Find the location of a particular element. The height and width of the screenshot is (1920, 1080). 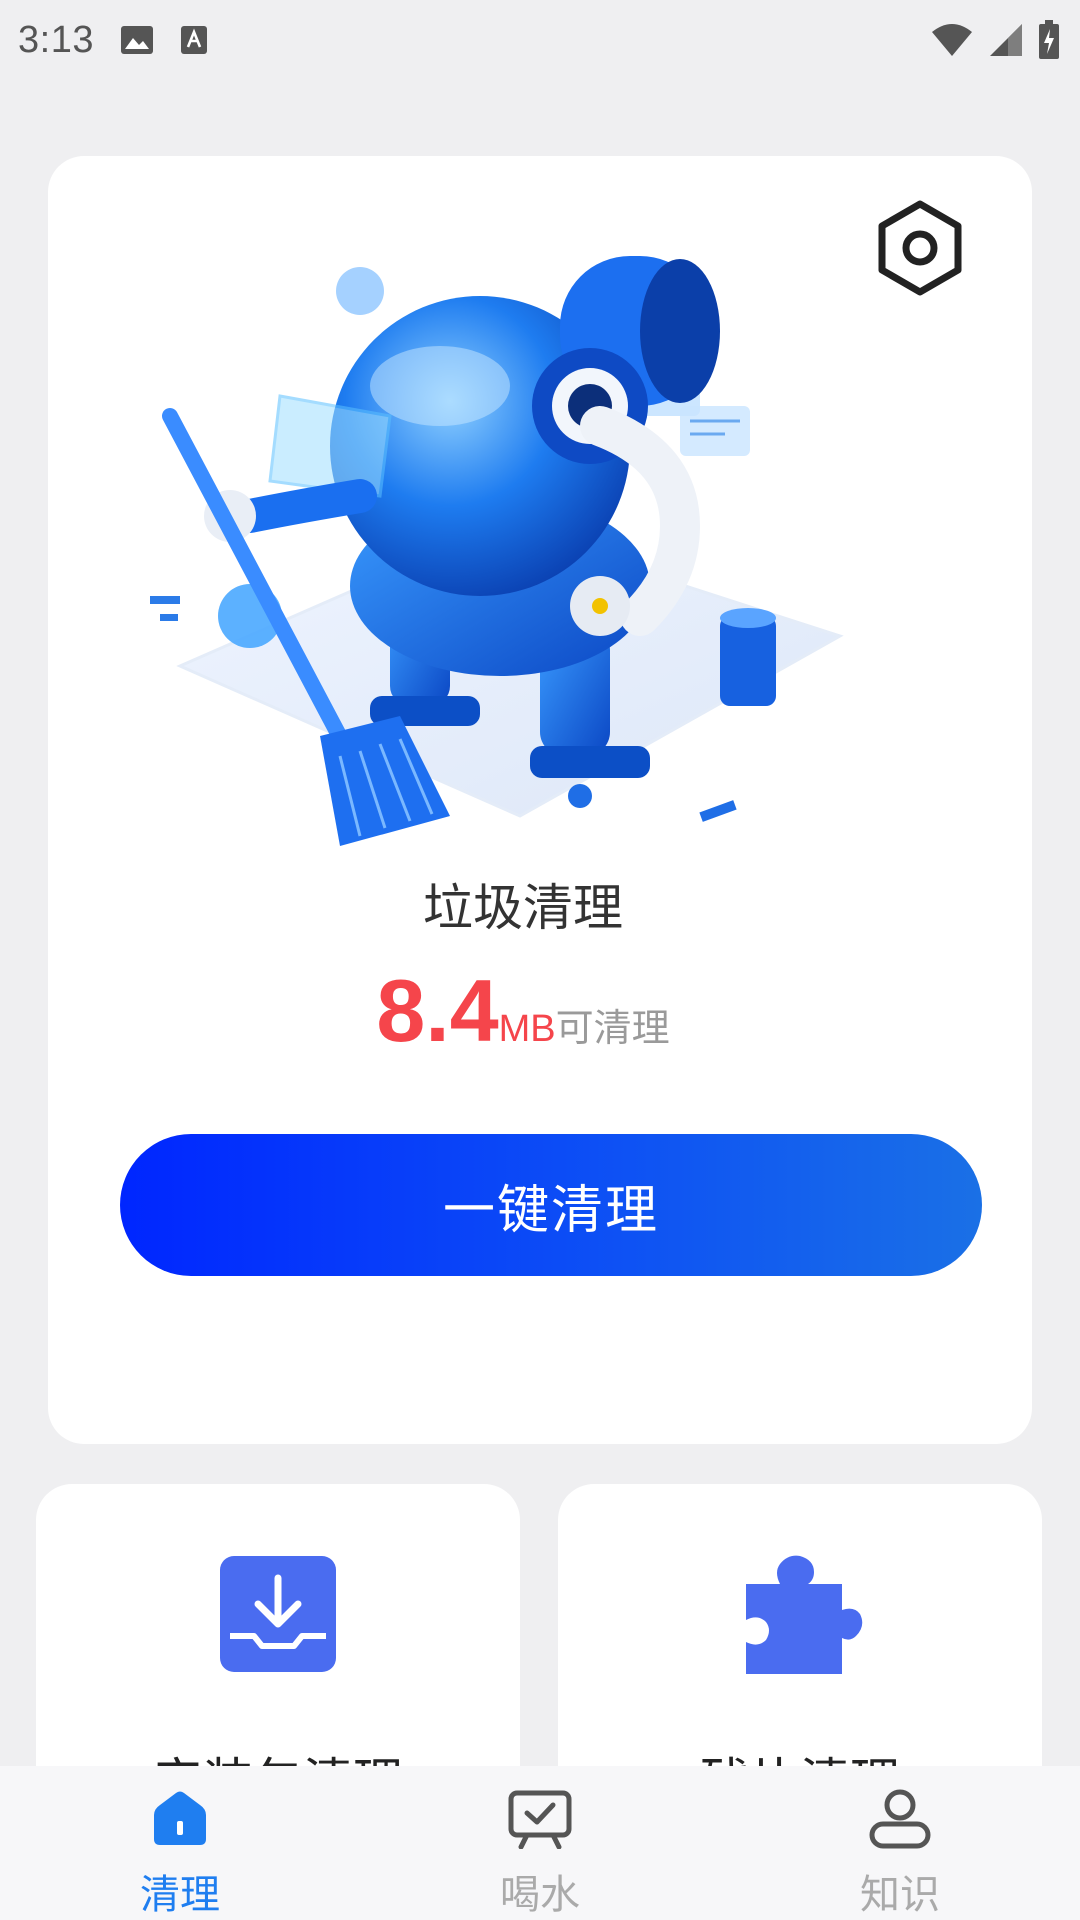

home-icon is located at coordinates (180, 1819).